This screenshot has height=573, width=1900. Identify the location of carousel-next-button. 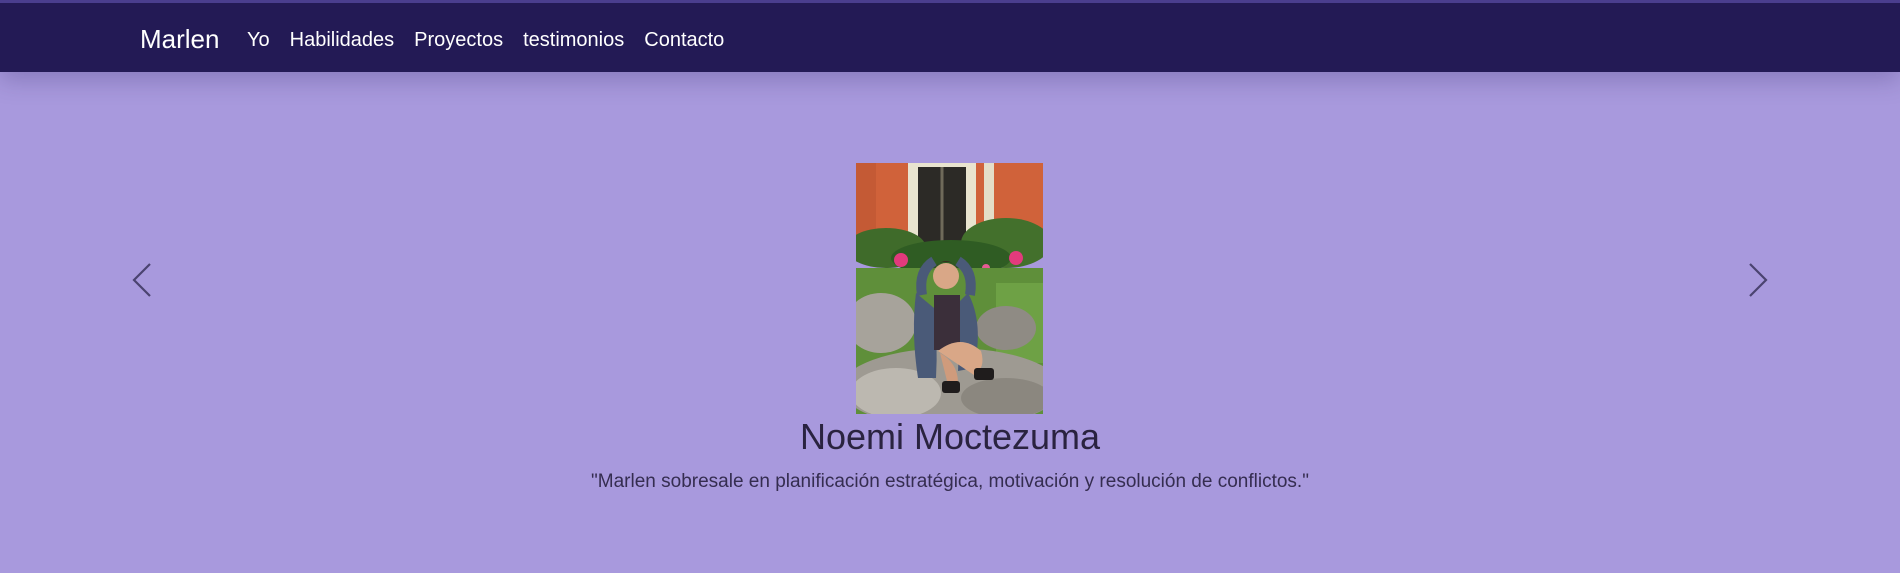
(1758, 280).